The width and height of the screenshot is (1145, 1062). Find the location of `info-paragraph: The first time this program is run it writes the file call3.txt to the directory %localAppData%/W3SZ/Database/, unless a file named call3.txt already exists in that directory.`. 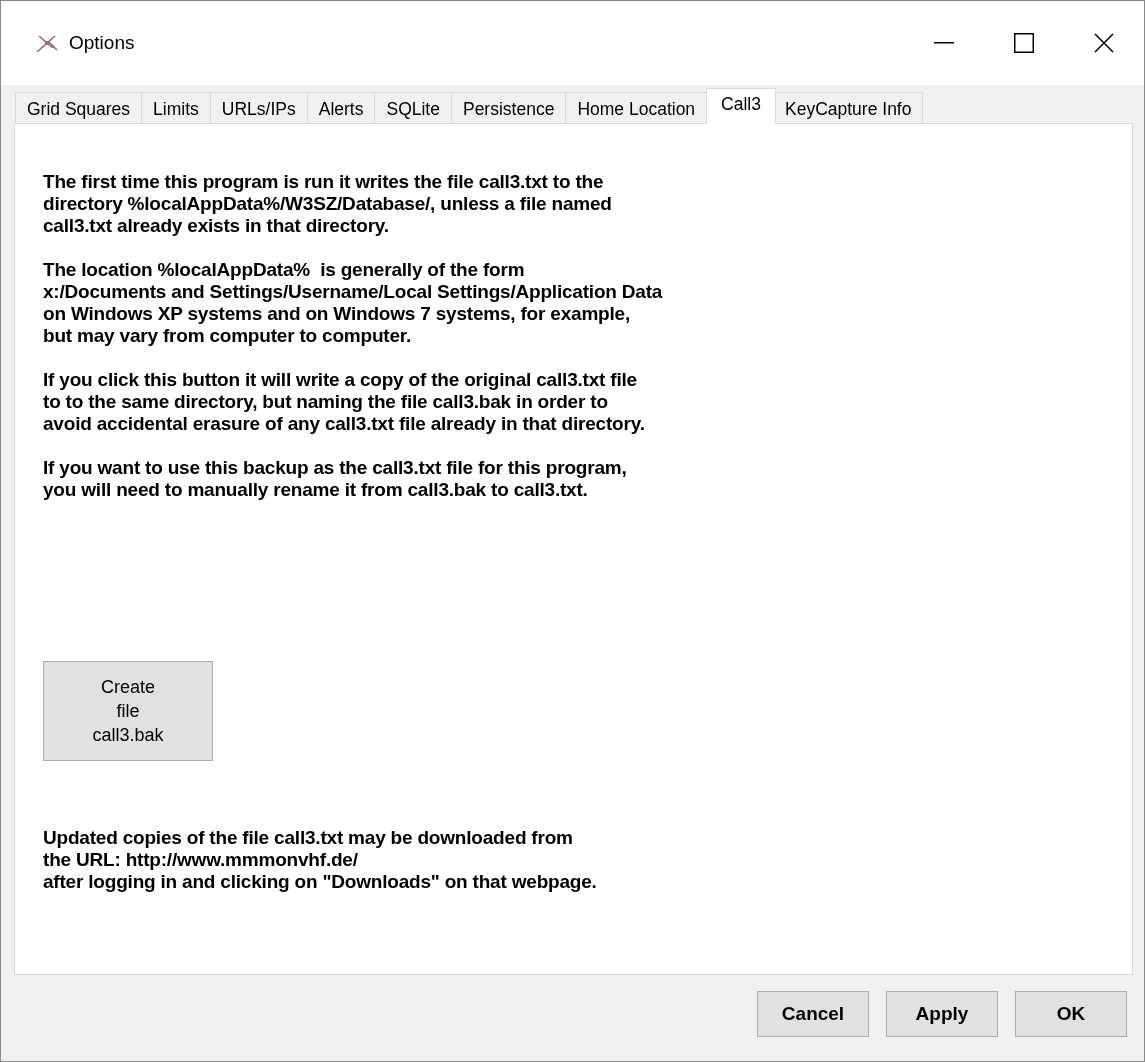

info-paragraph: The first time this program is run it writes the file call3.txt to the directory %localAppData%/W3SZ/Database/, unless a file named call3.txt already exists in that directory. is located at coordinates (328, 204).